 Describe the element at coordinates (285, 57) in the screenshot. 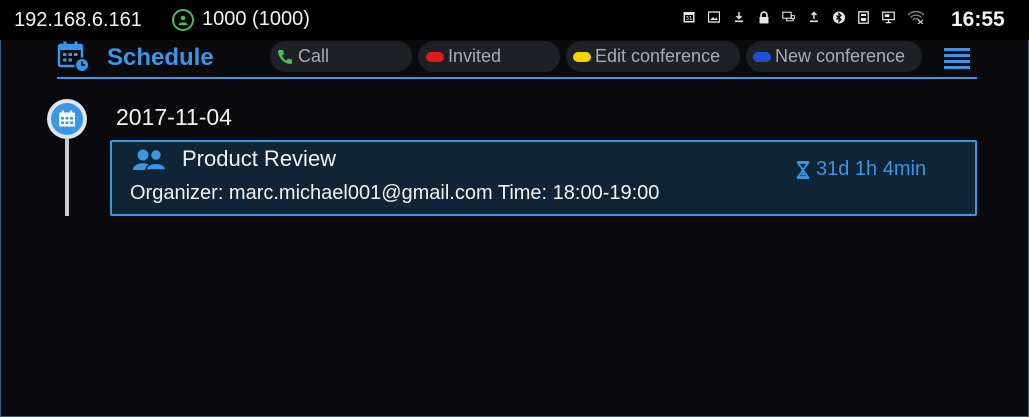

I see `phone-icon` at that location.